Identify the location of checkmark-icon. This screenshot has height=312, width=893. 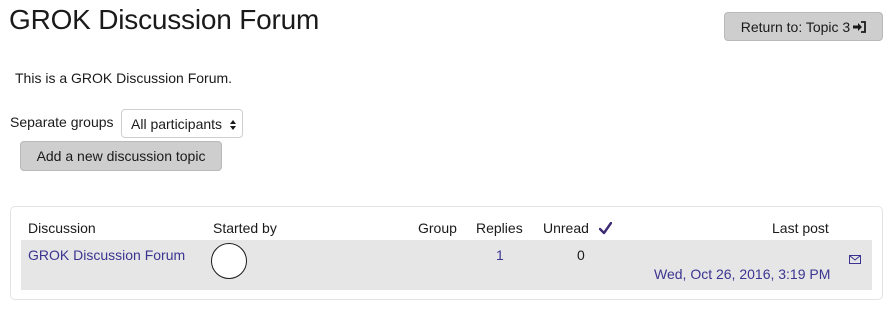
(605, 230).